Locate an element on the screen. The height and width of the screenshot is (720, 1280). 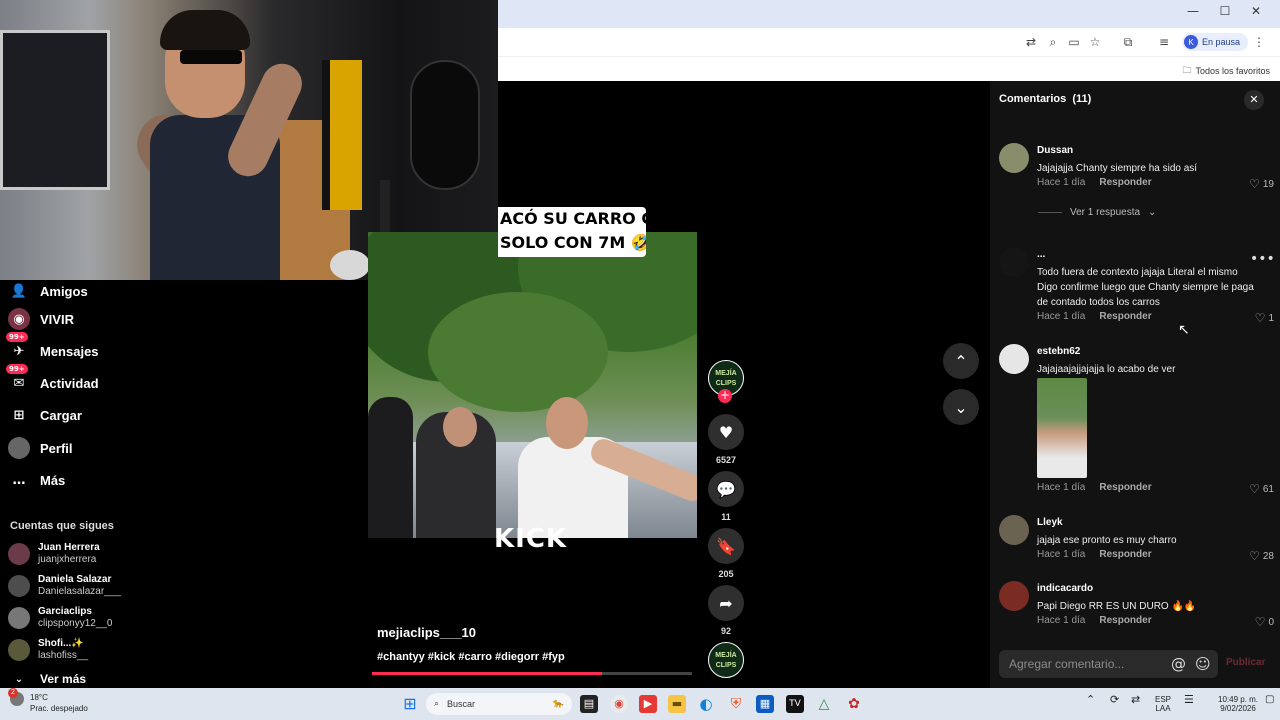
next-video-button: ⌄ is located at coordinates (961, 407).